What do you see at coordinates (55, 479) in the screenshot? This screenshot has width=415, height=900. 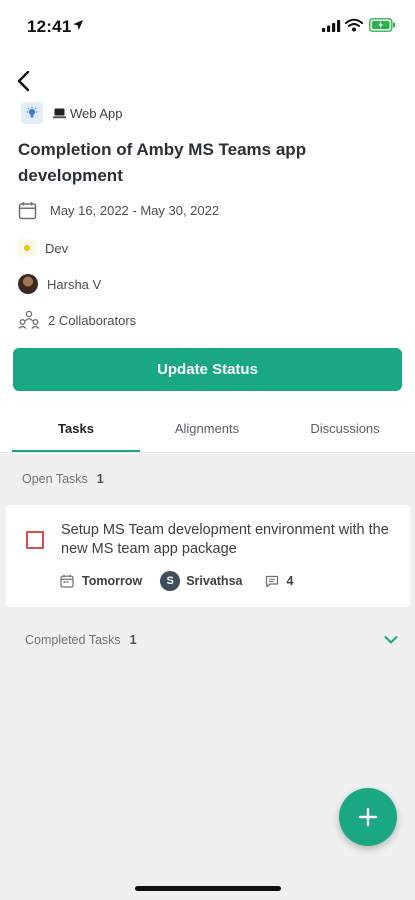 I see `open-tasks-label: Open Tasks` at bounding box center [55, 479].